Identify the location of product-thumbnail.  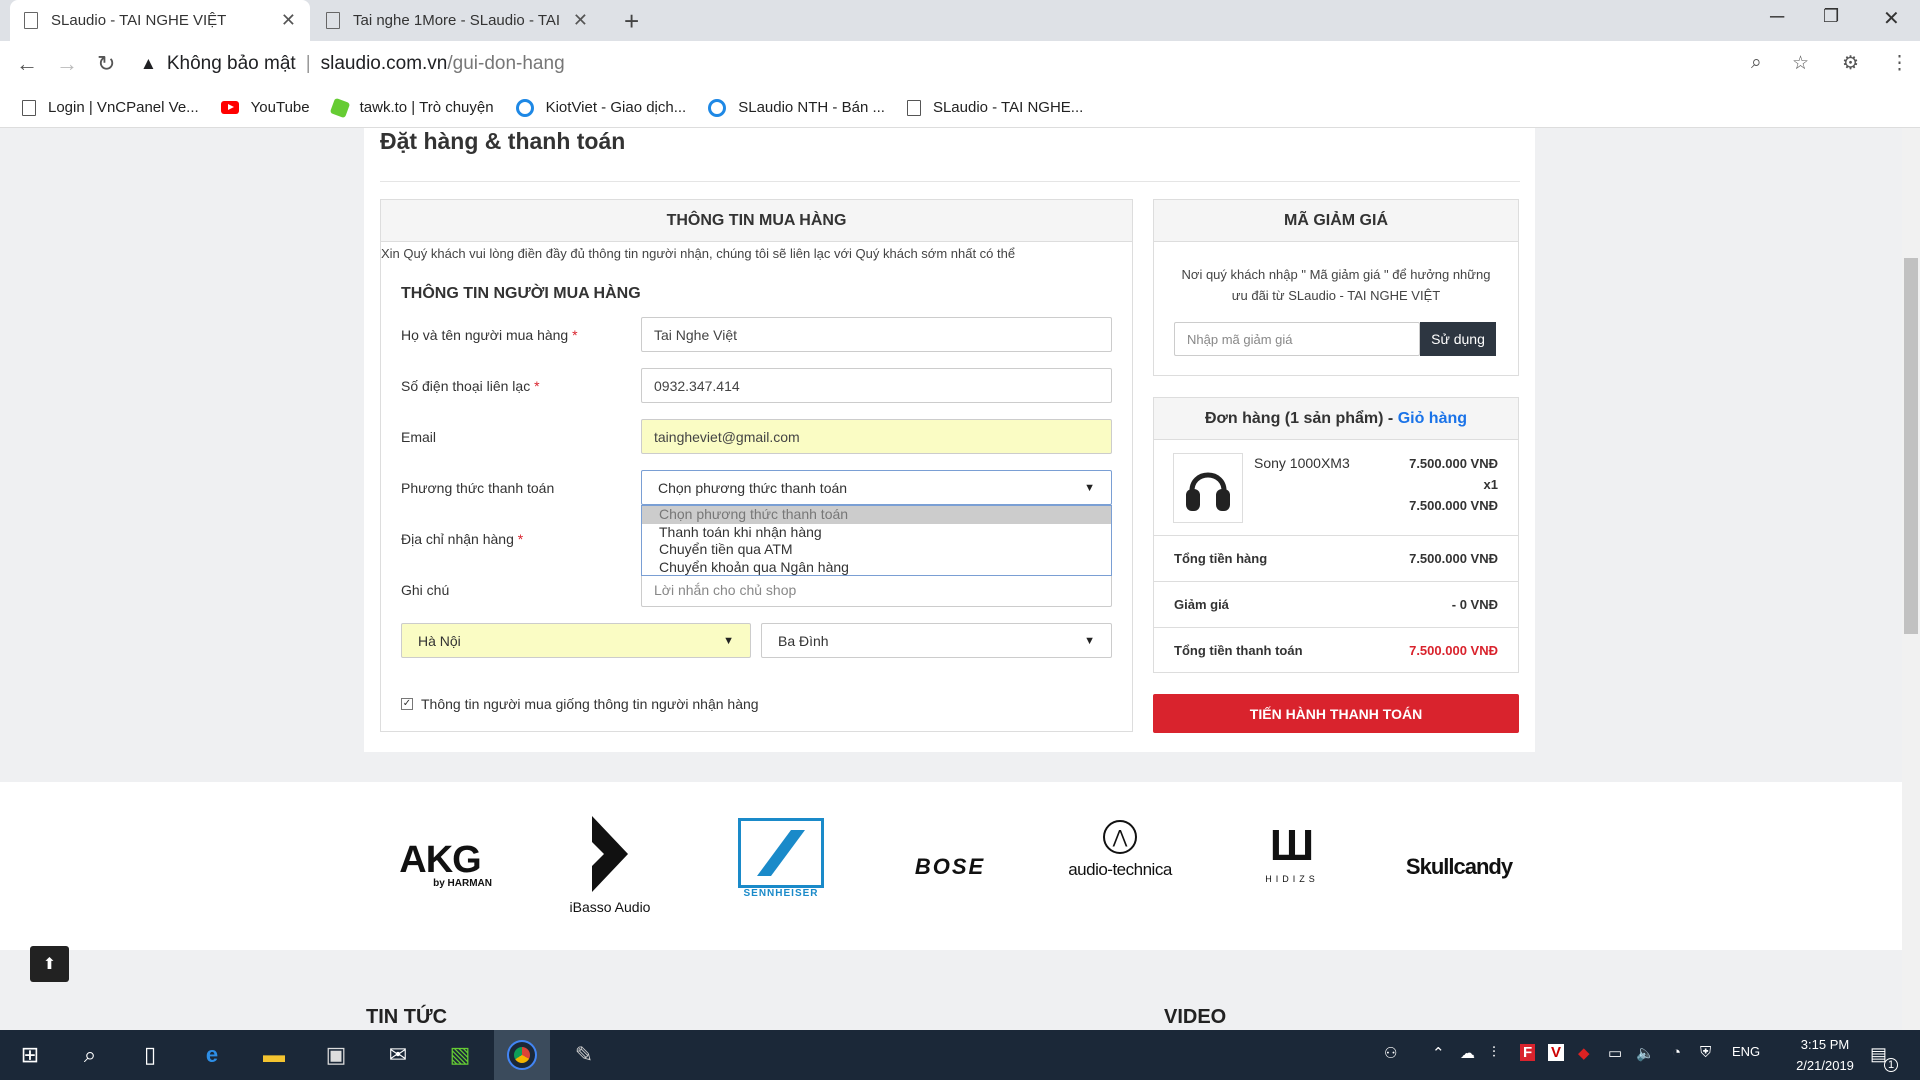
(1208, 488).